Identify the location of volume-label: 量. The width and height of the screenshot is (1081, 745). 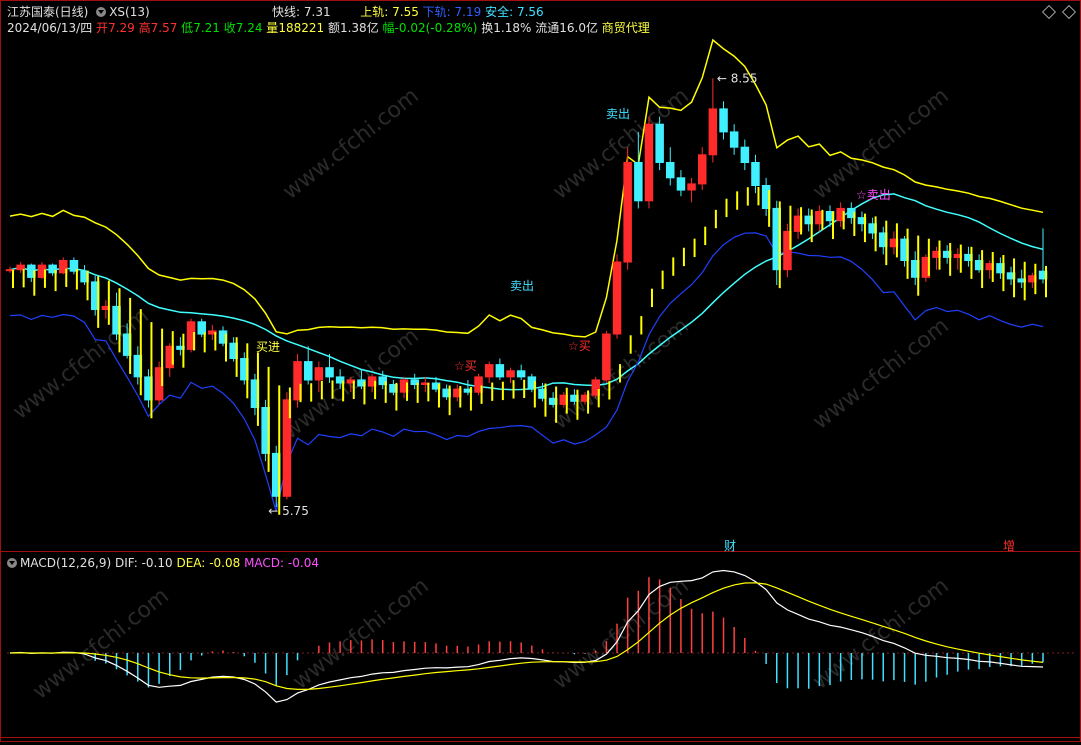
(272, 28).